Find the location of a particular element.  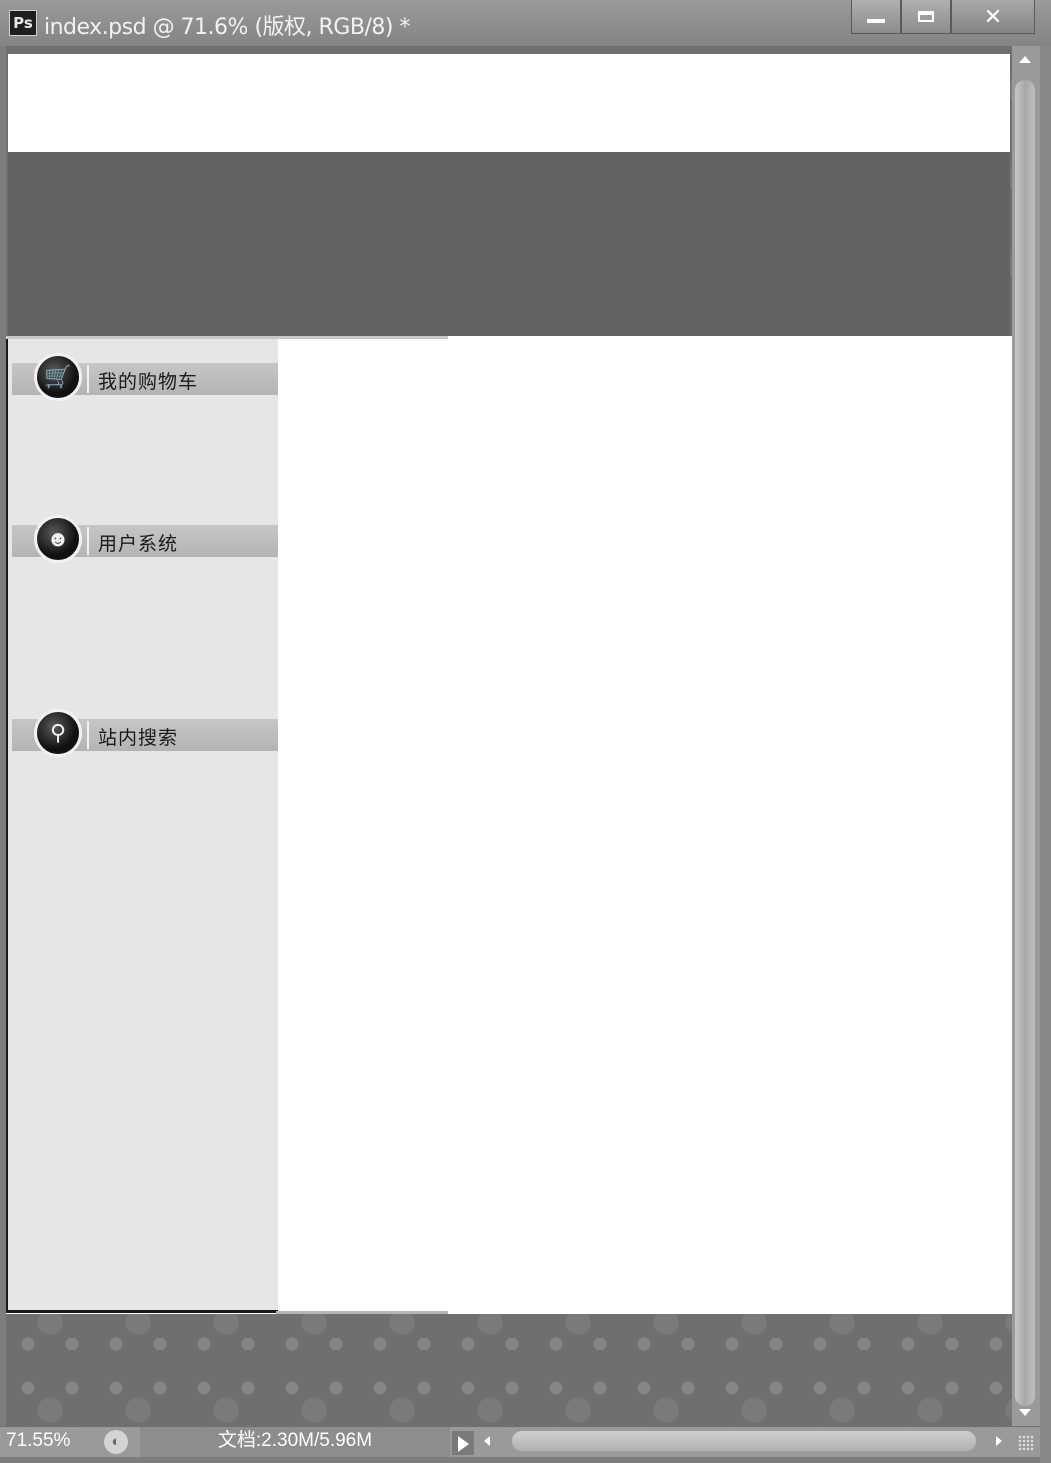

sidebar-item-site-search: ⚲ 站内搜索 is located at coordinates (145, 735).